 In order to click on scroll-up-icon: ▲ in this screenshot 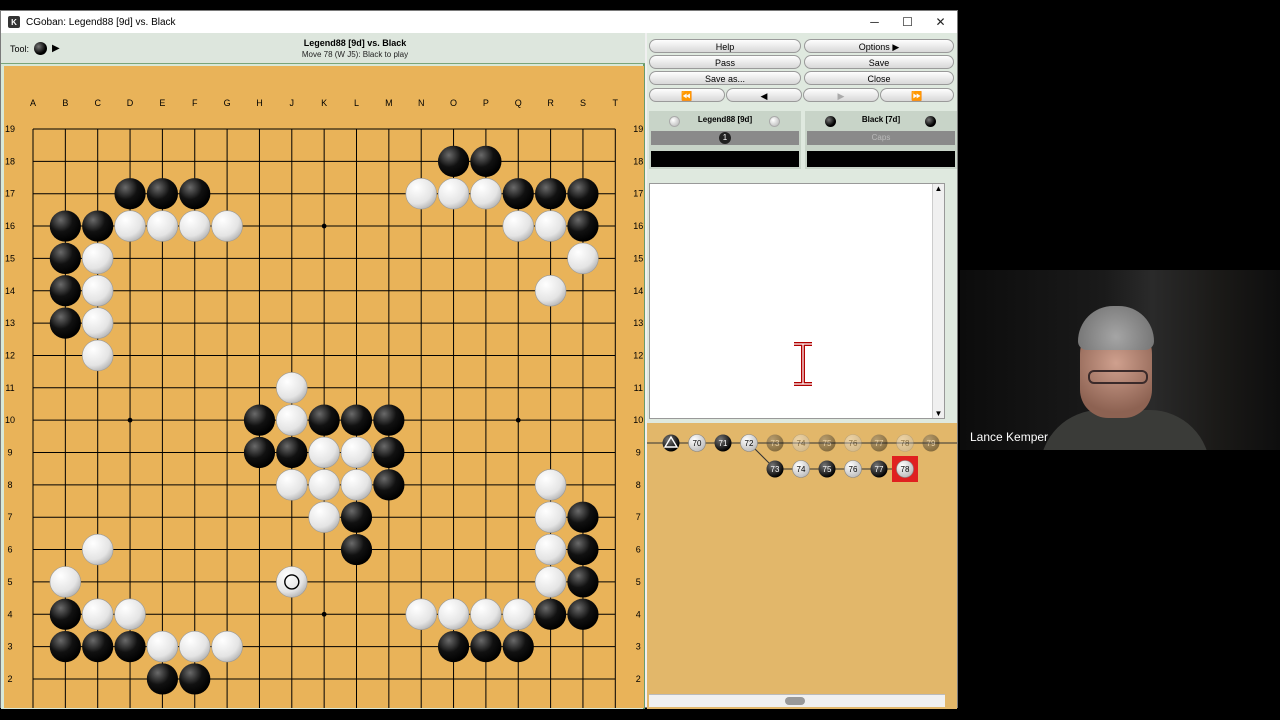, I will do `click(938, 188)`.